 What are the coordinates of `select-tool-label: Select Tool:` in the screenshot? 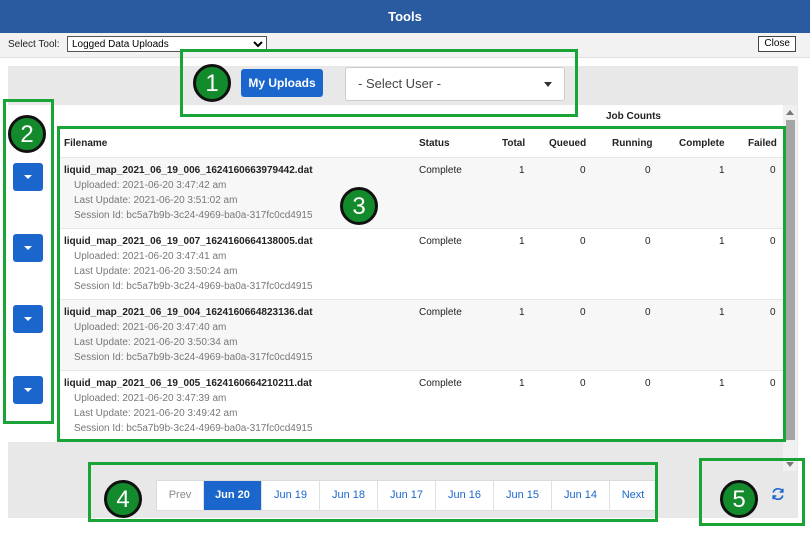 It's located at (34, 44).